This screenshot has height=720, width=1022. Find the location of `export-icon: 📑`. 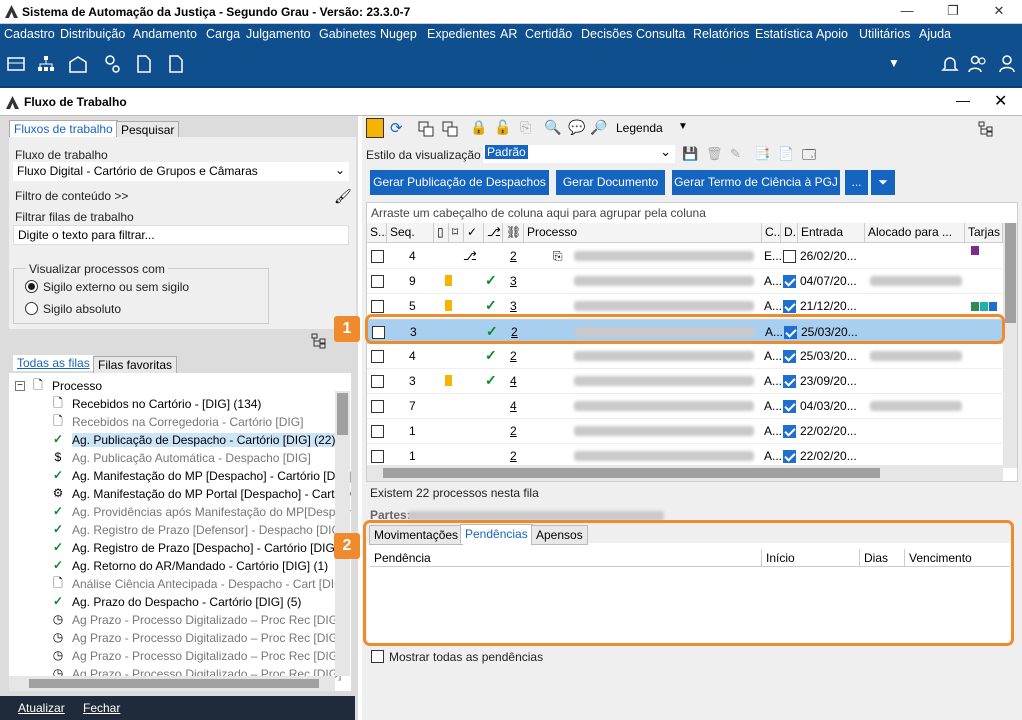

export-icon: 📑 is located at coordinates (762, 154).